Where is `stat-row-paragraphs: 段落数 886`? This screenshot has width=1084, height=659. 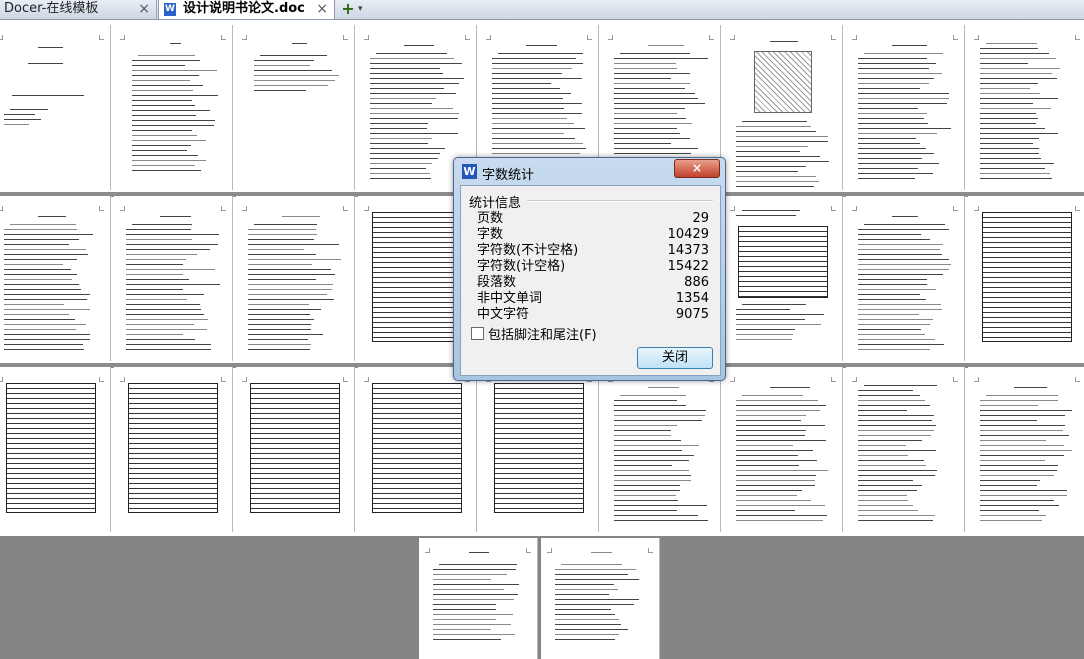 stat-row-paragraphs: 段落数 886 is located at coordinates (593, 283).